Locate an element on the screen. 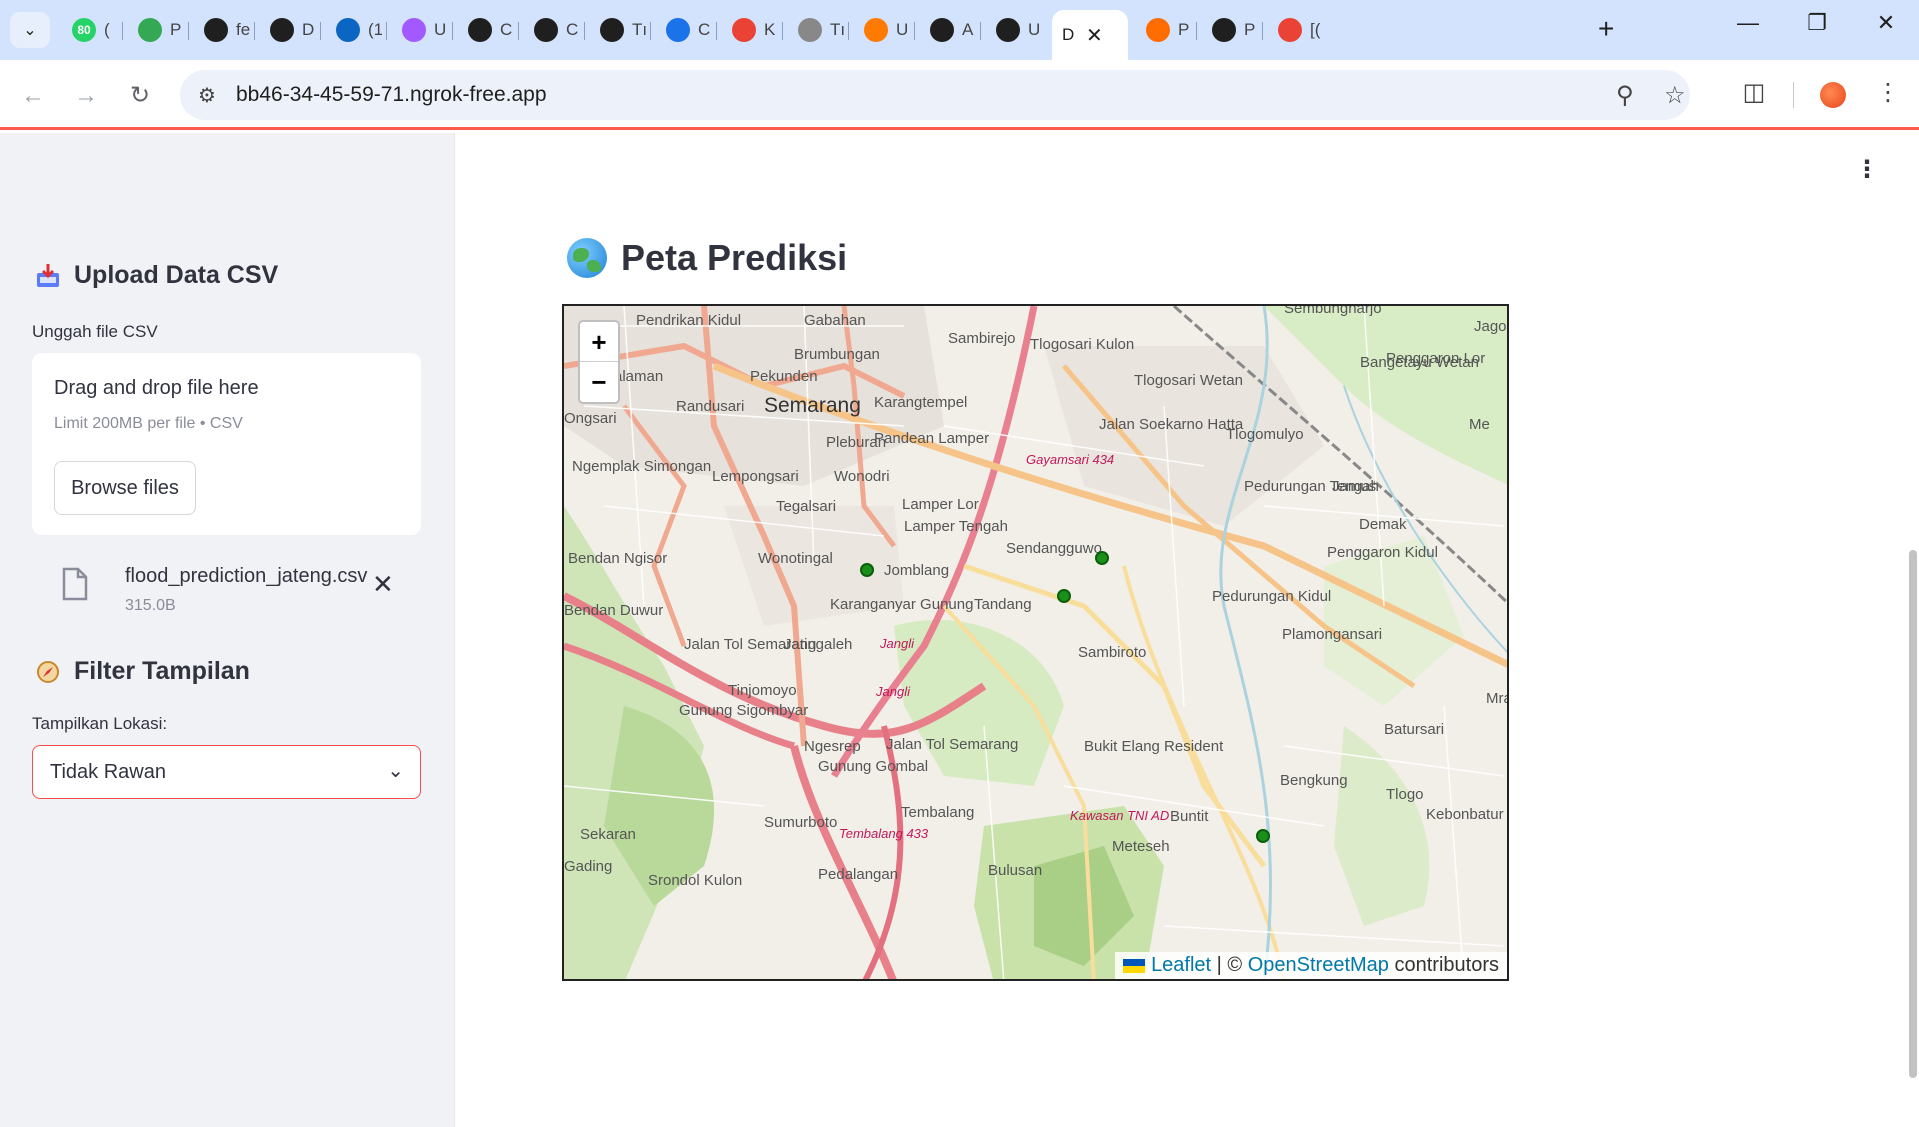 The height and width of the screenshot is (1127, 1919). tab-title: ( is located at coordinates (107, 29).